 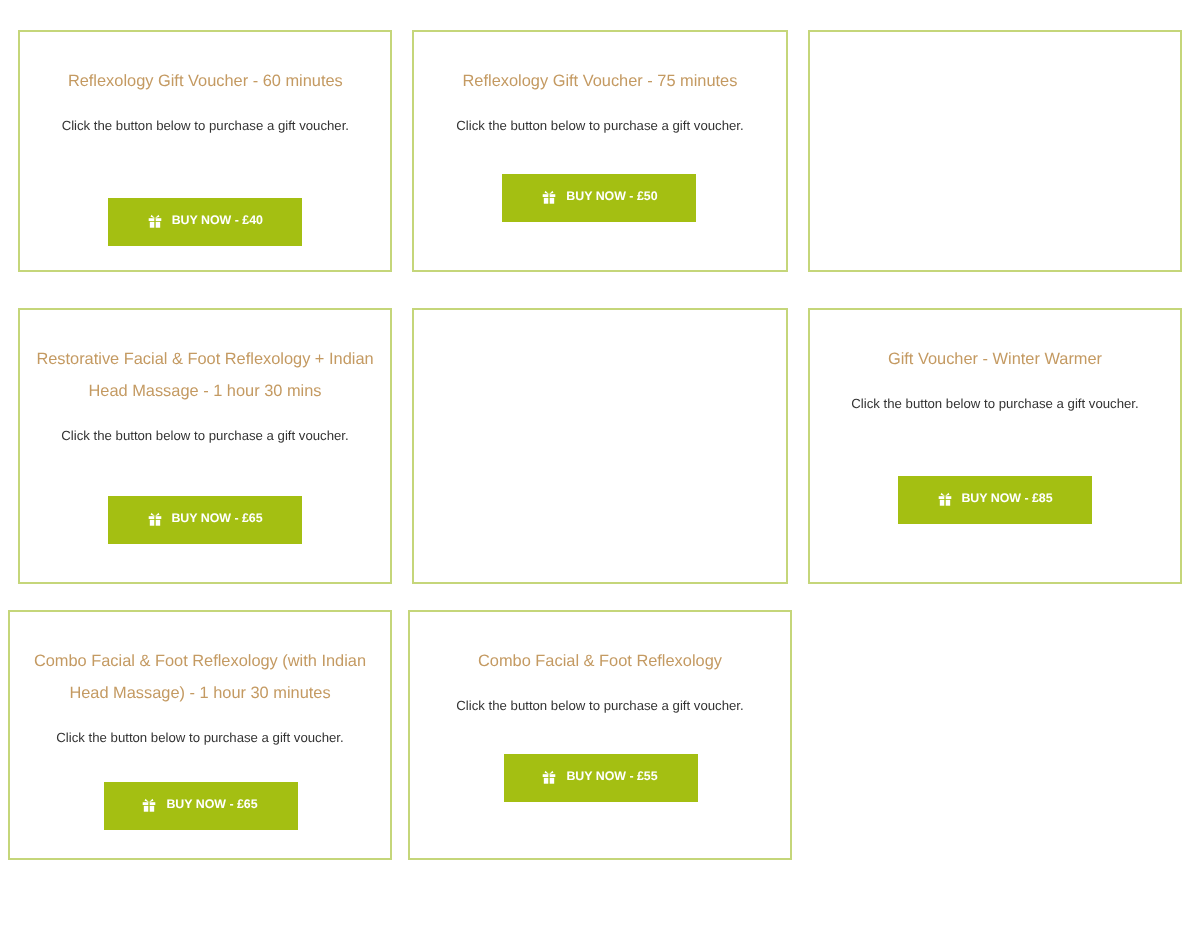 What do you see at coordinates (600, 662) in the screenshot?
I see `voucher-title: Combo Facial & Foot Reflexology` at bounding box center [600, 662].